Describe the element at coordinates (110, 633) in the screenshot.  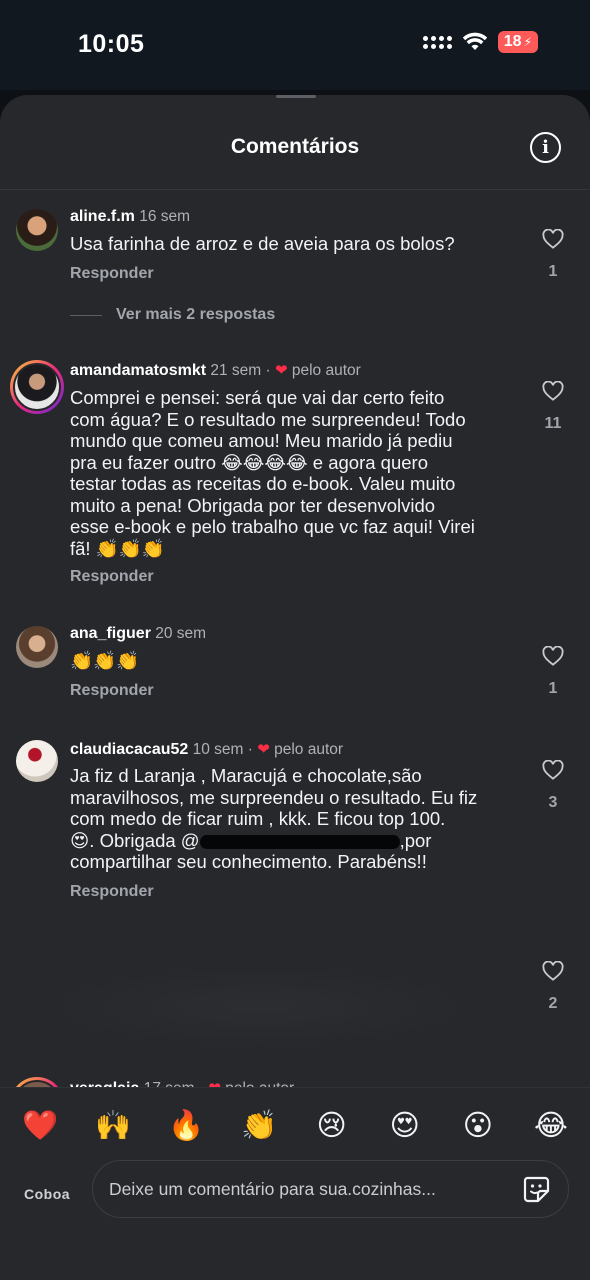
I see `comment-username: ana_figuer` at that location.